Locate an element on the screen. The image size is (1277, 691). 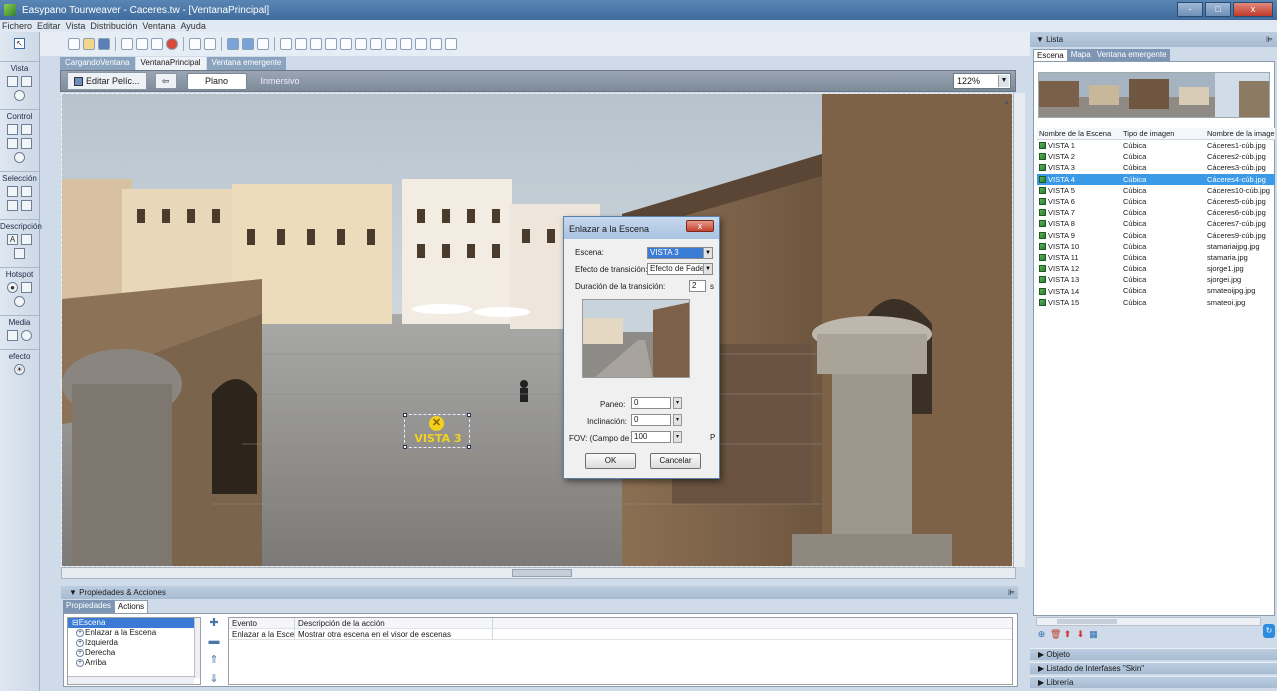
back-arrow-button: ⇦ is located at coordinates (165, 81).